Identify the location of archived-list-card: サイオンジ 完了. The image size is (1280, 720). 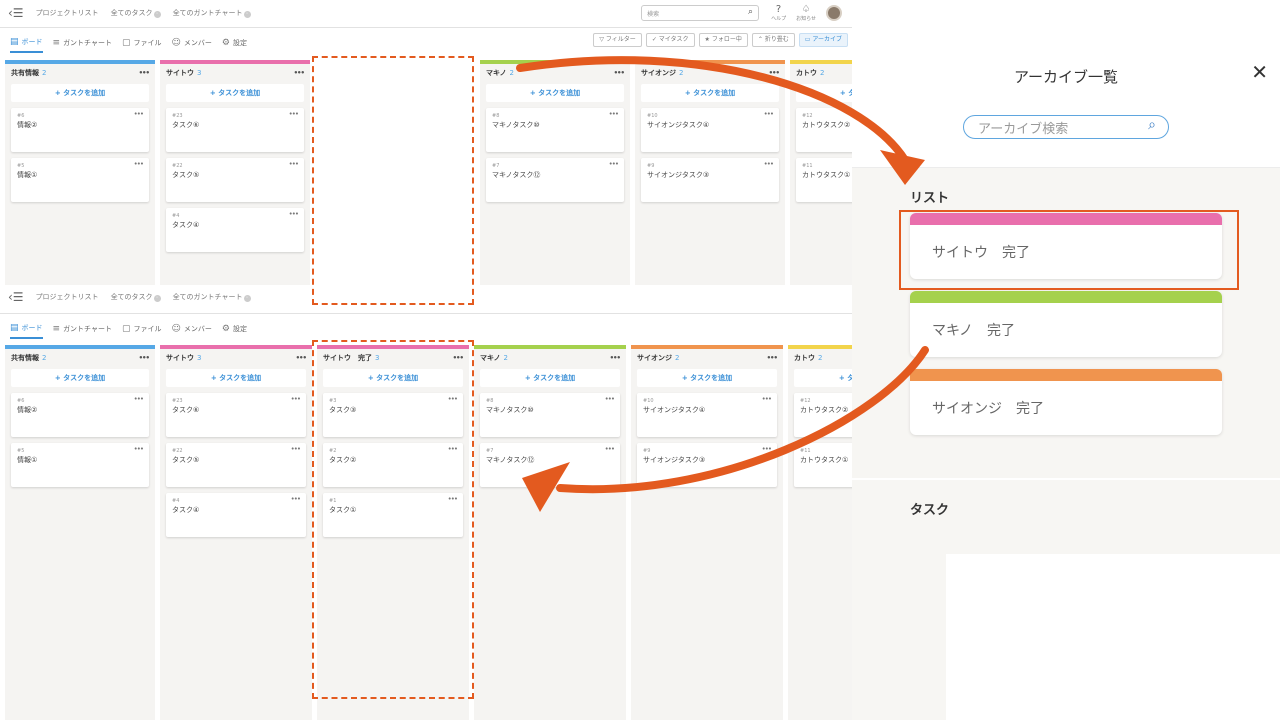
(1066, 402).